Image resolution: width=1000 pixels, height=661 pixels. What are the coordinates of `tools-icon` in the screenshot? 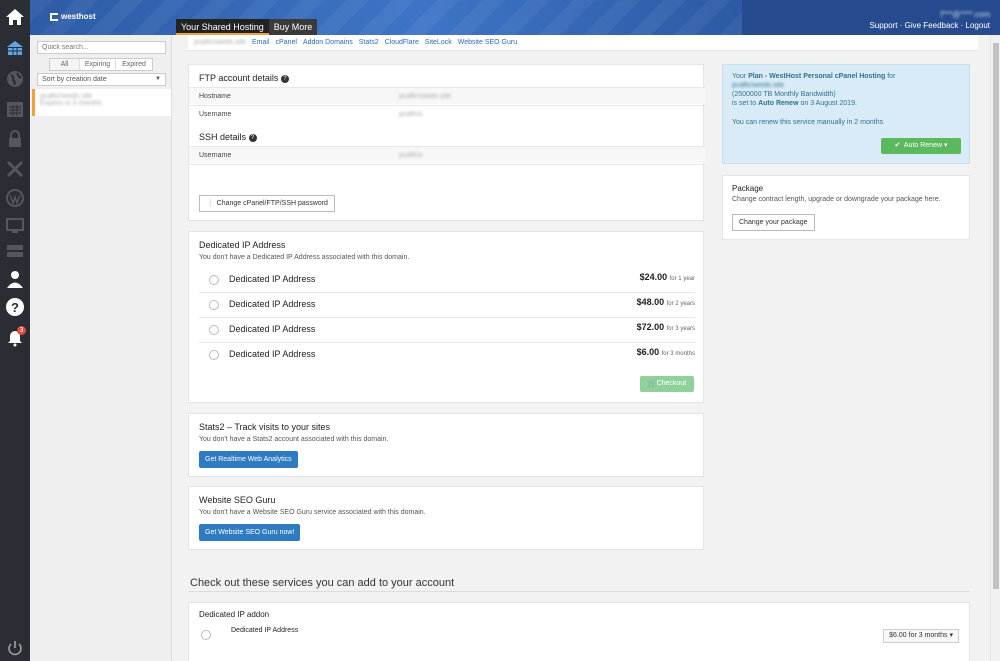 It's located at (15, 169).